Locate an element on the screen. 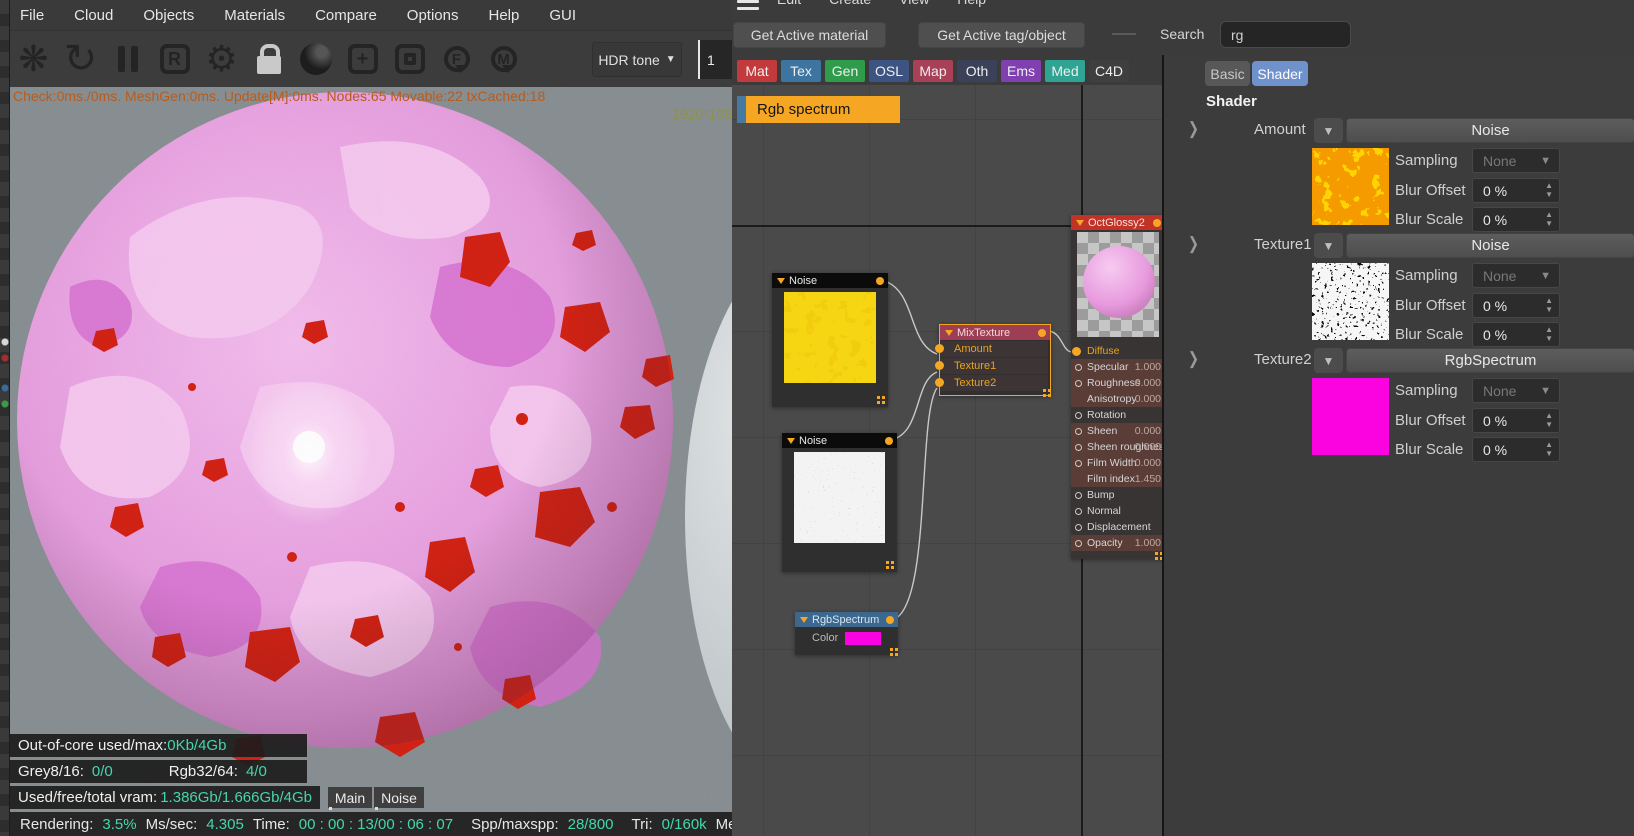  menu-materials: Materials is located at coordinates (254, 15).